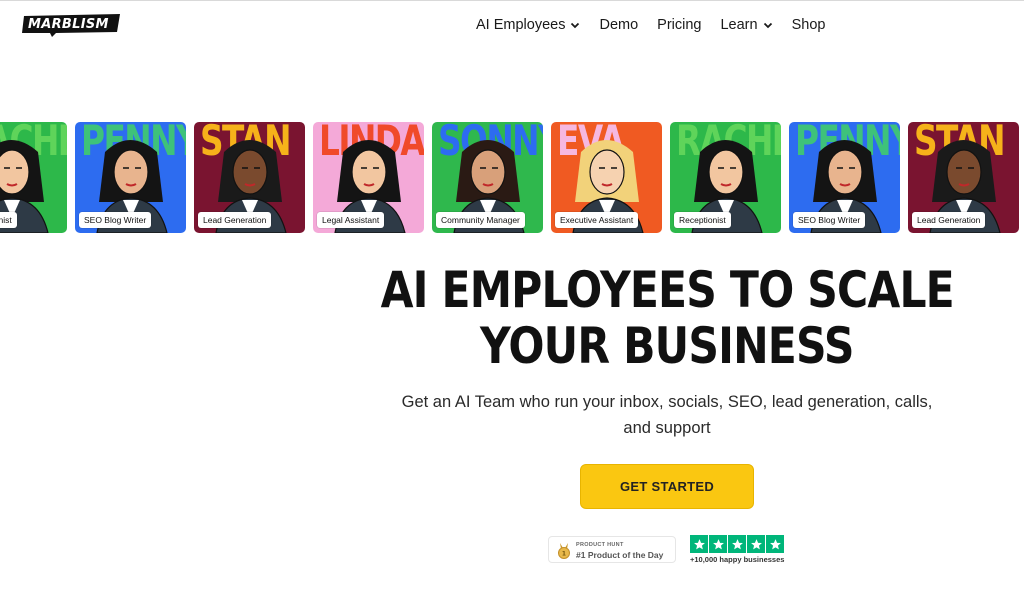  What do you see at coordinates (600, 545) in the screenshot?
I see `product-hunt-label: PRODUCT HUNT` at bounding box center [600, 545].